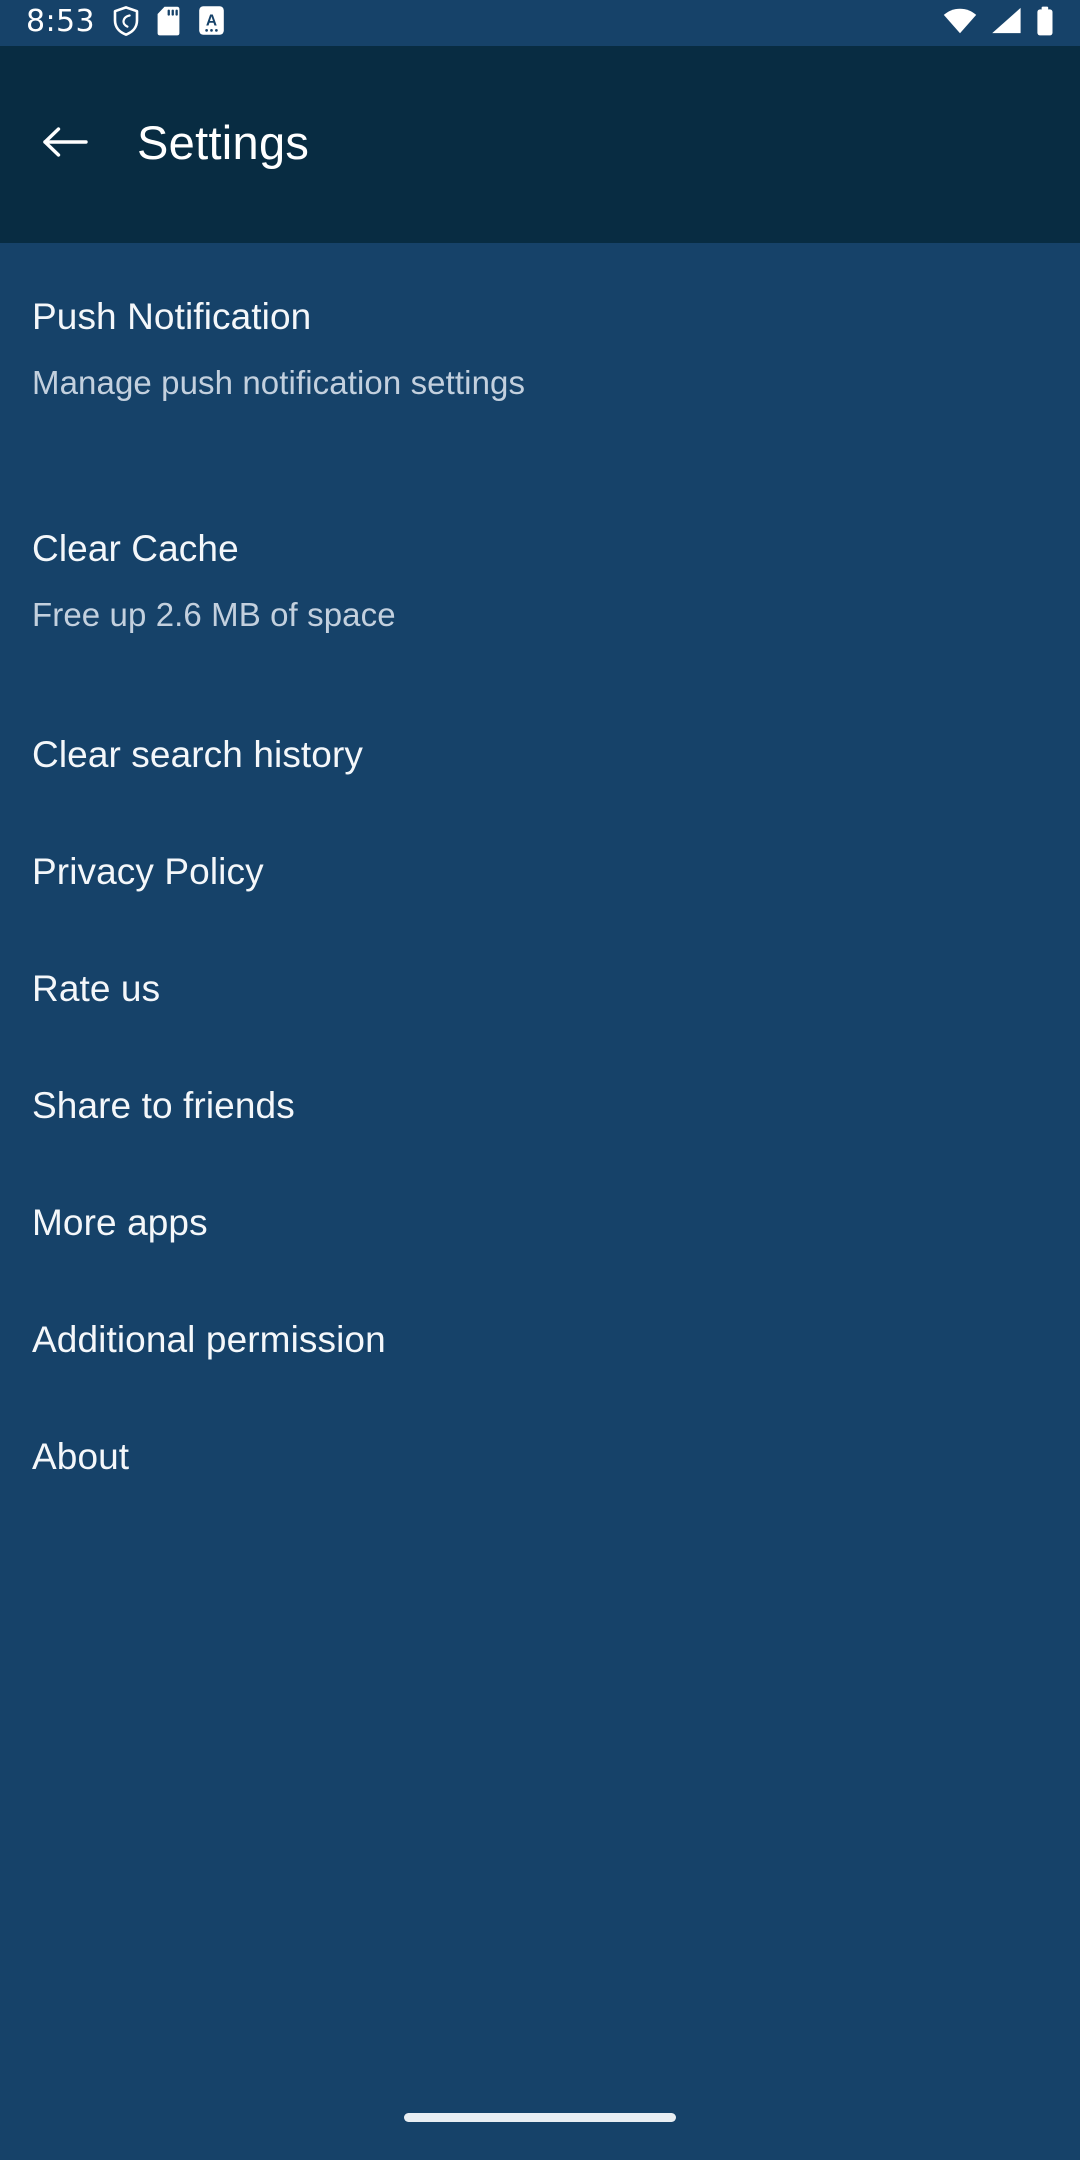 The height and width of the screenshot is (2160, 1080). I want to click on wifi-icon, so click(960, 23).